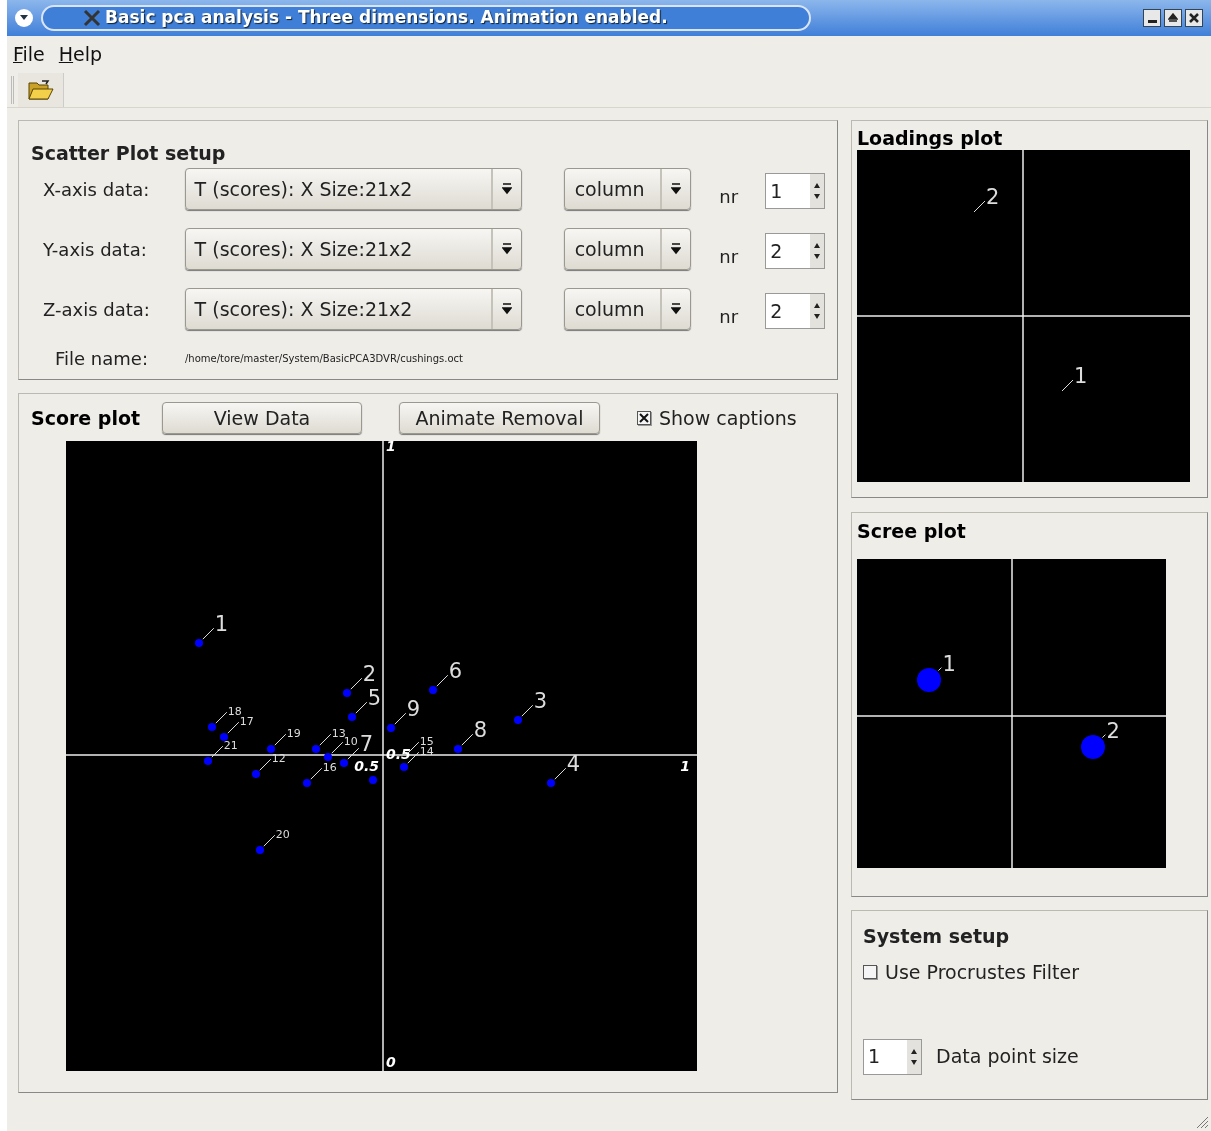  I want to click on point-caption: 16, so click(323, 770).